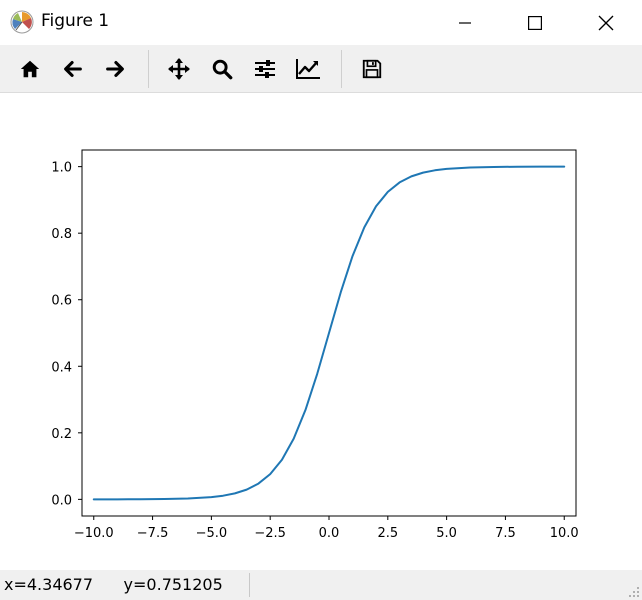 Image resolution: width=642 pixels, height=600 pixels. I want to click on x-tick-label: 2.5, so click(387, 533).